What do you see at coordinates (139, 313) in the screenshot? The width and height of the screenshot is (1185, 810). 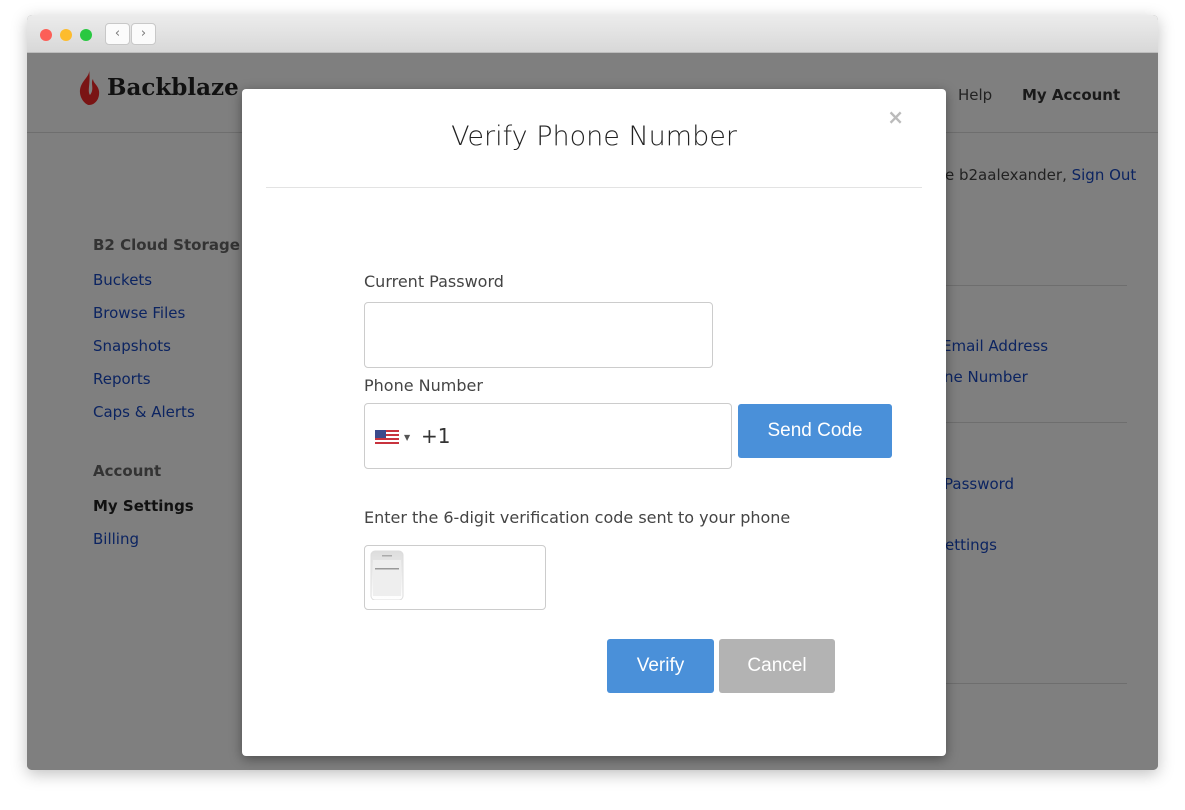 I see `sidebar-item-browse-files: Browse Files` at bounding box center [139, 313].